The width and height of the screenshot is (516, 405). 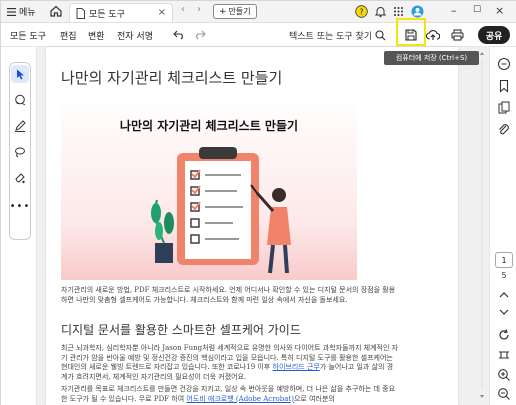 I want to click on menu-label: 메뉴, so click(x=27, y=13).